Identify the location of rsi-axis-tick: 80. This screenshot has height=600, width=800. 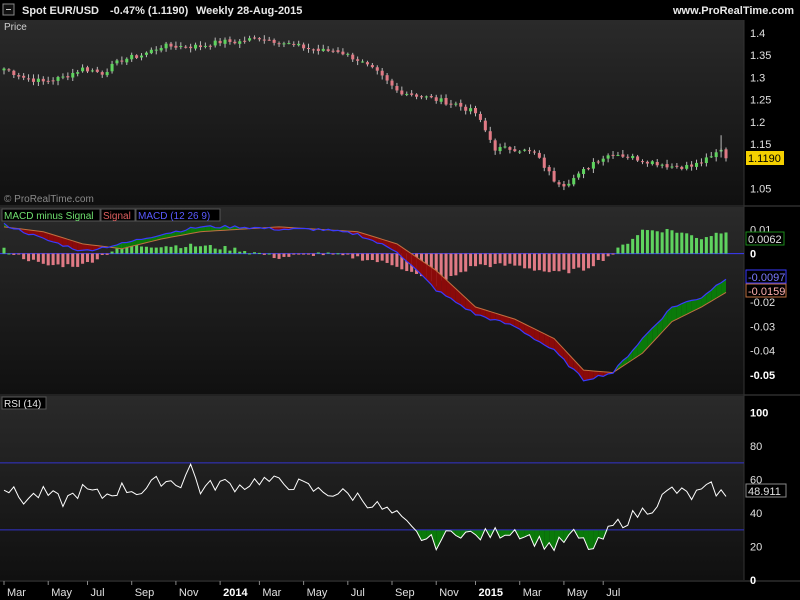
(756, 447).